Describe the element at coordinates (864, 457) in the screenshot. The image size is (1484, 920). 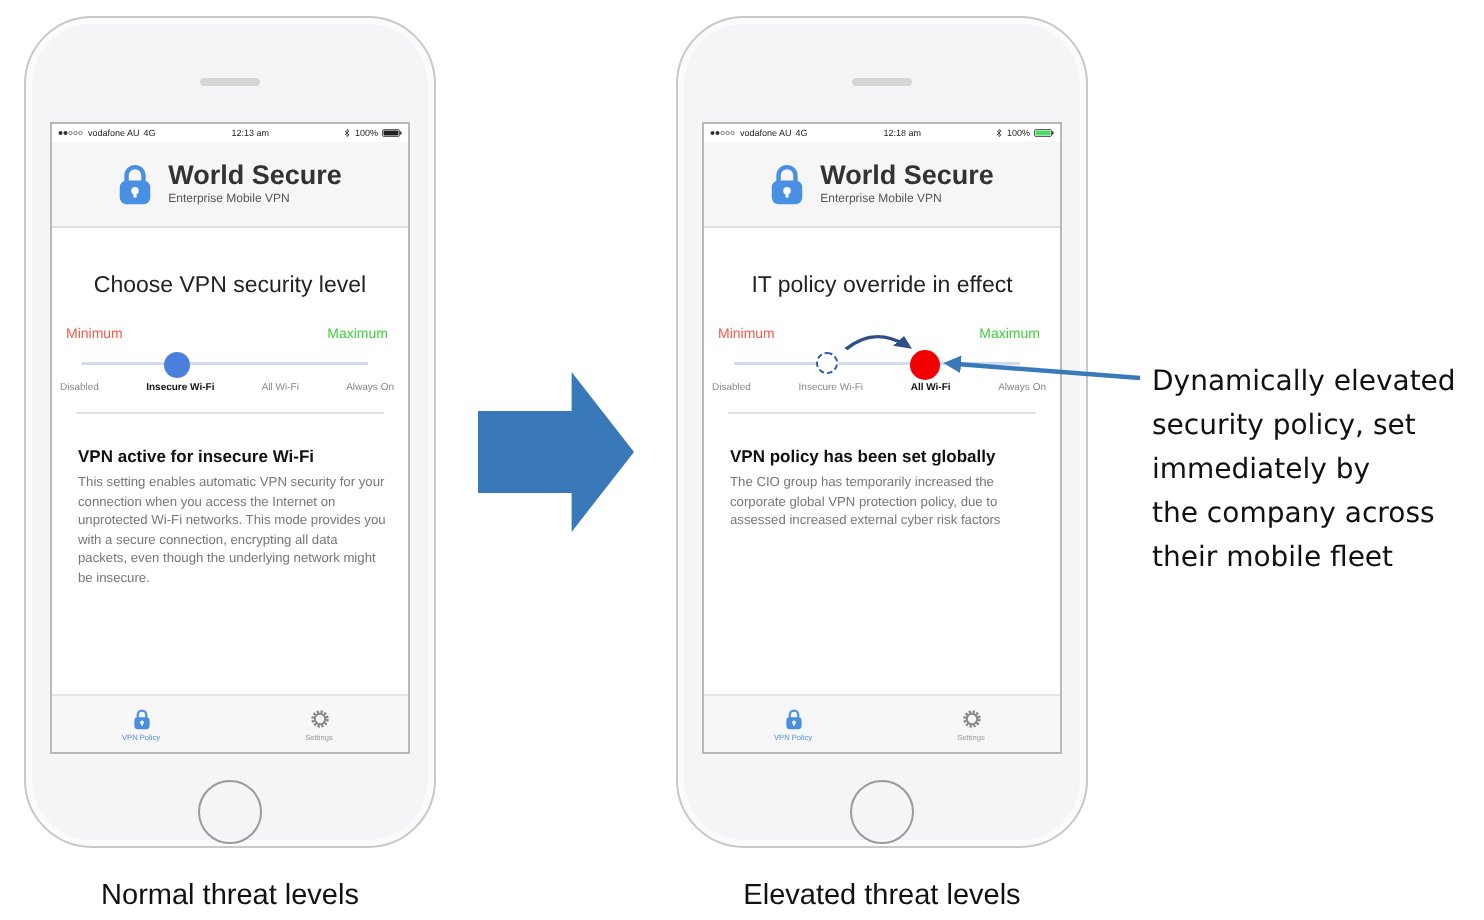
I see `info-title: VPN policy has been set globally` at that location.